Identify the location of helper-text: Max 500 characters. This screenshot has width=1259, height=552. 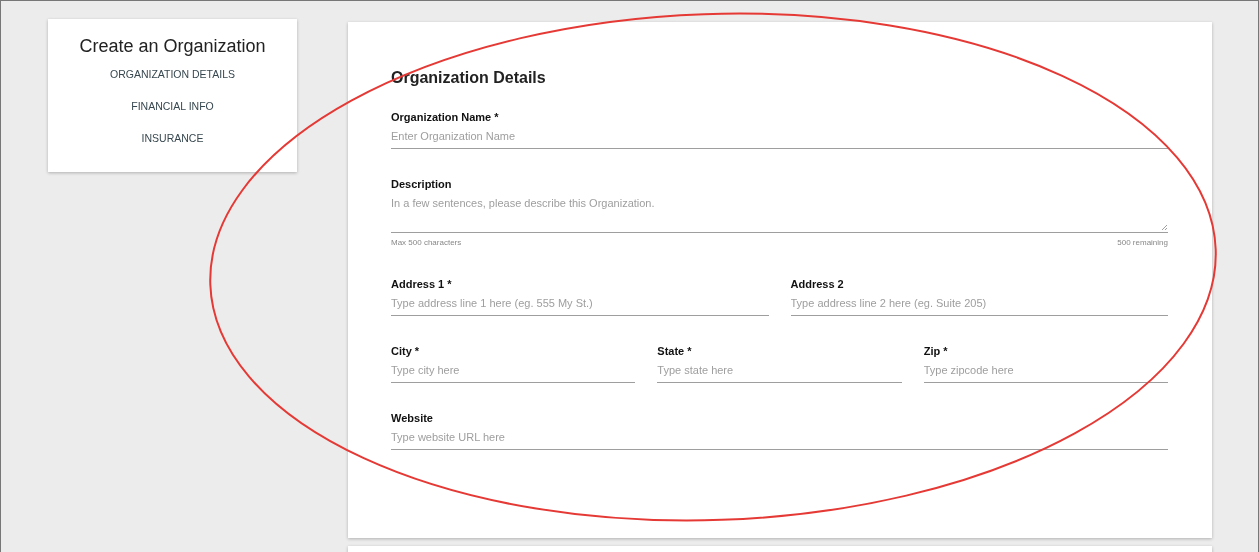
(426, 243).